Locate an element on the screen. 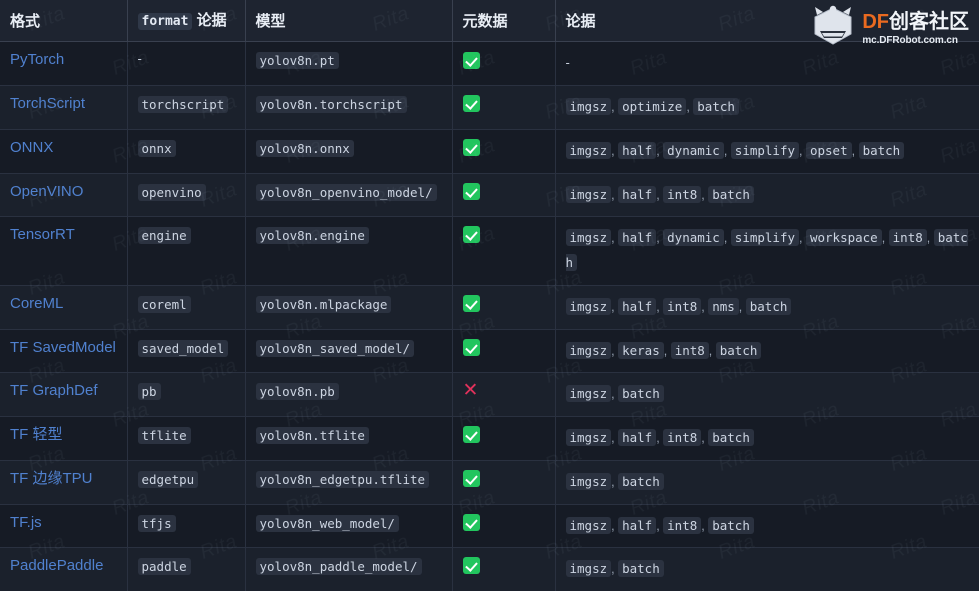 The image size is (979, 591). model-filename-code: yolov8n_paddle_model/ is located at coordinates (338, 567).